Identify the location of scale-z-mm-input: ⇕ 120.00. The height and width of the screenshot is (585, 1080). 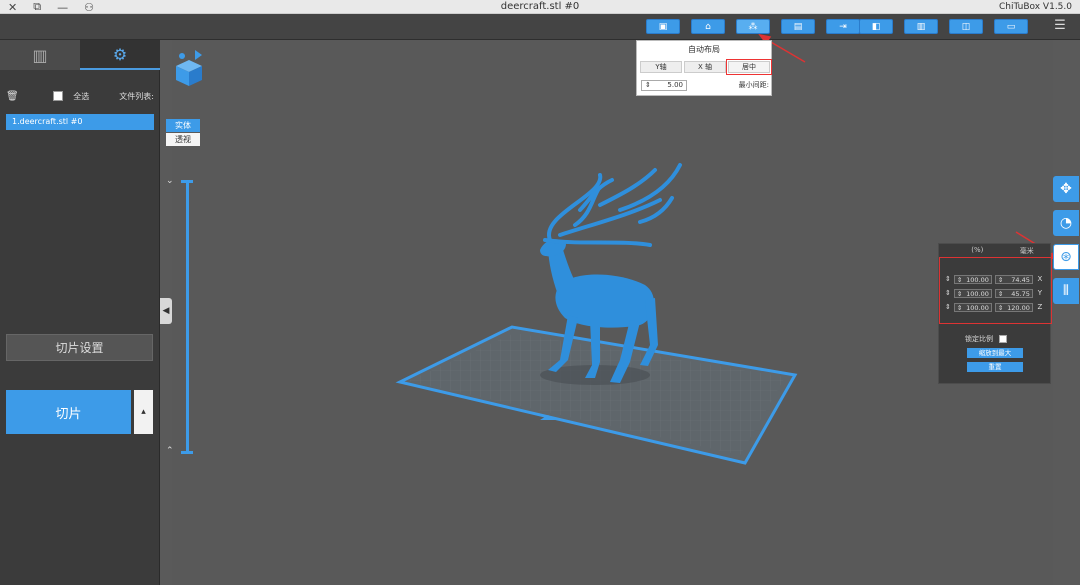
(1013, 307).